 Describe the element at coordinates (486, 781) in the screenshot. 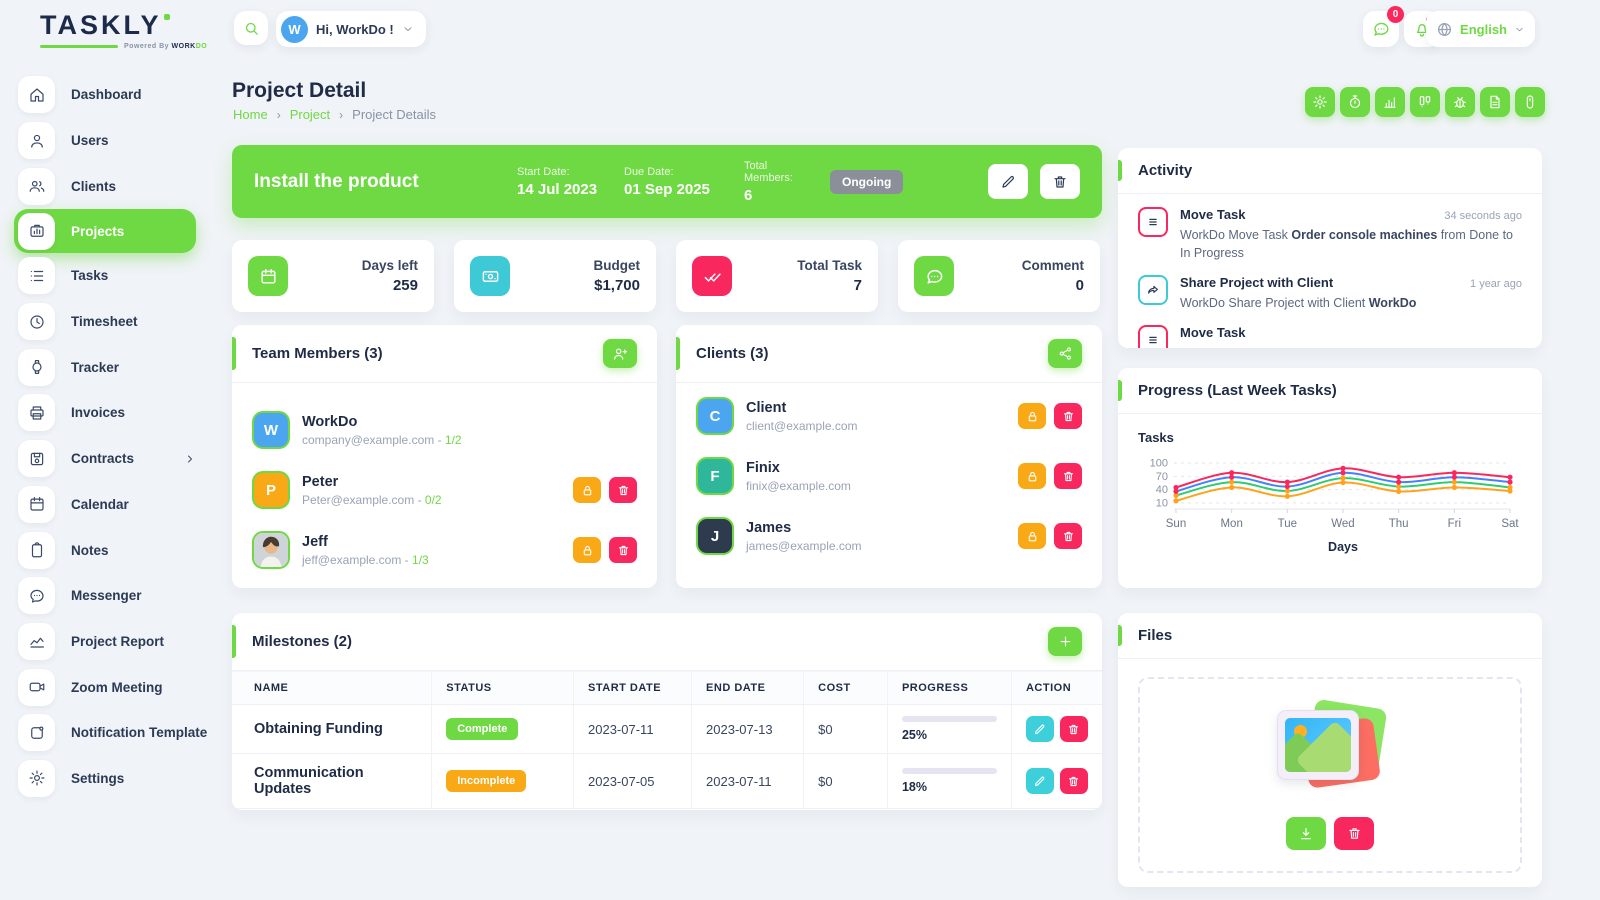

I see `milestone-status-badge: Incomplete` at that location.